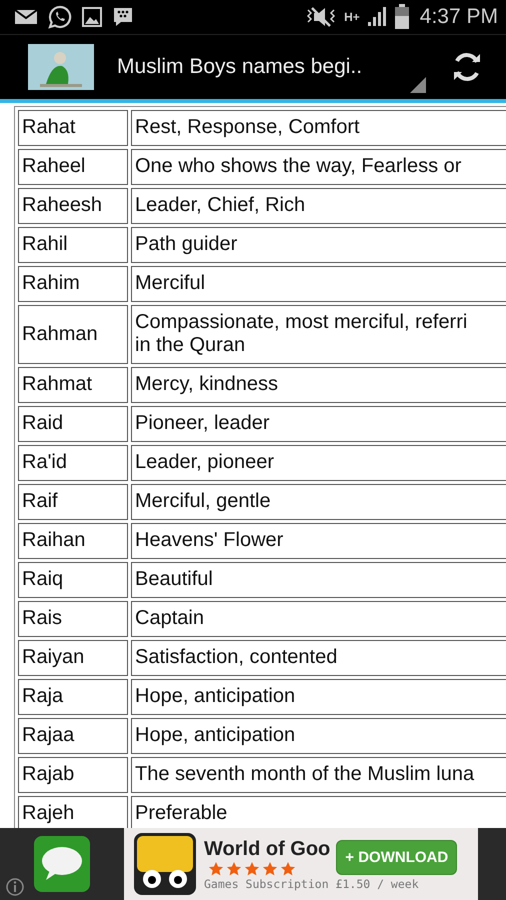 The image size is (506, 900). I want to click on name-cell: Rahmat, so click(73, 385).